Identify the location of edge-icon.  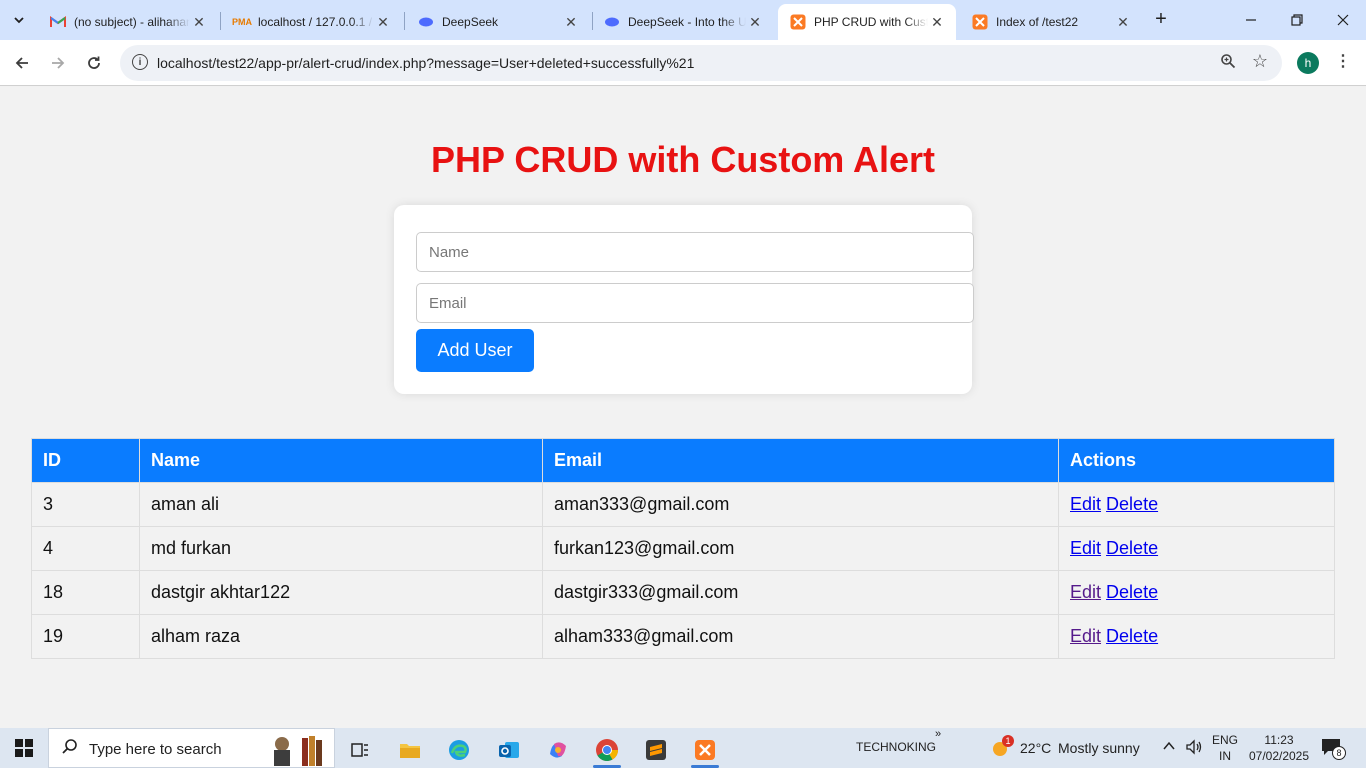
(459, 750).